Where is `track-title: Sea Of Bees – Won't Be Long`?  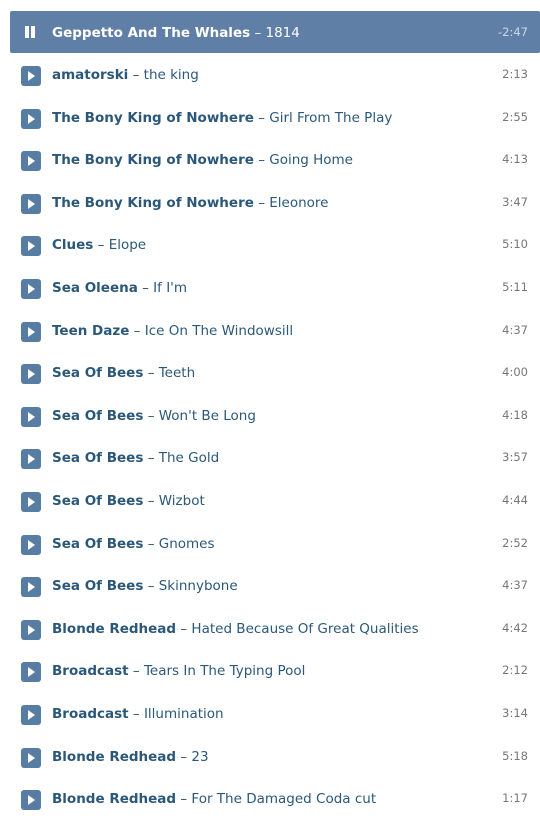 track-title: Sea Of Bees – Won't Be Long is located at coordinates (154, 416).